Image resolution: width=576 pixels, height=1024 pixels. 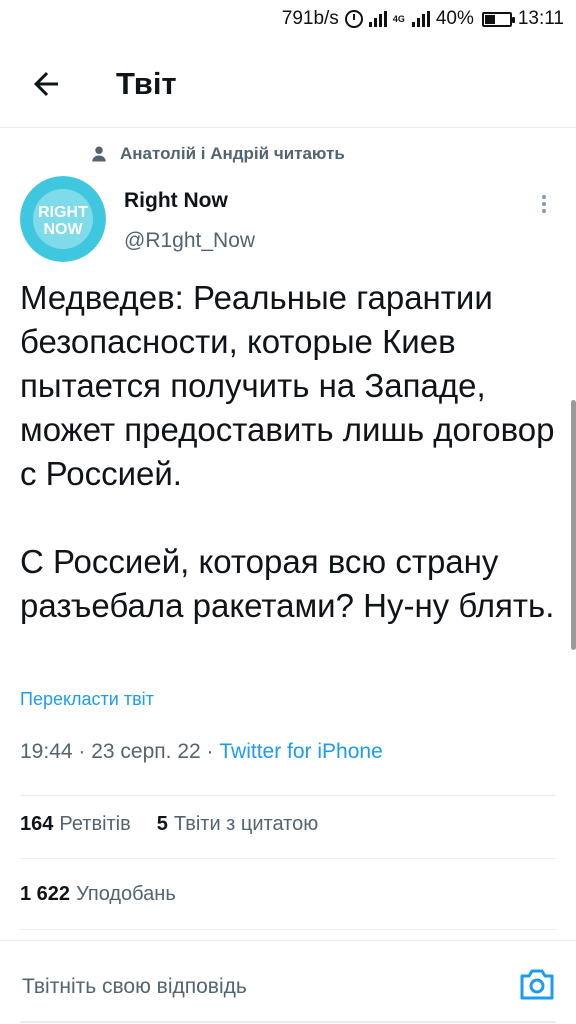 What do you see at coordinates (99, 154) in the screenshot?
I see `person-icon` at bounding box center [99, 154].